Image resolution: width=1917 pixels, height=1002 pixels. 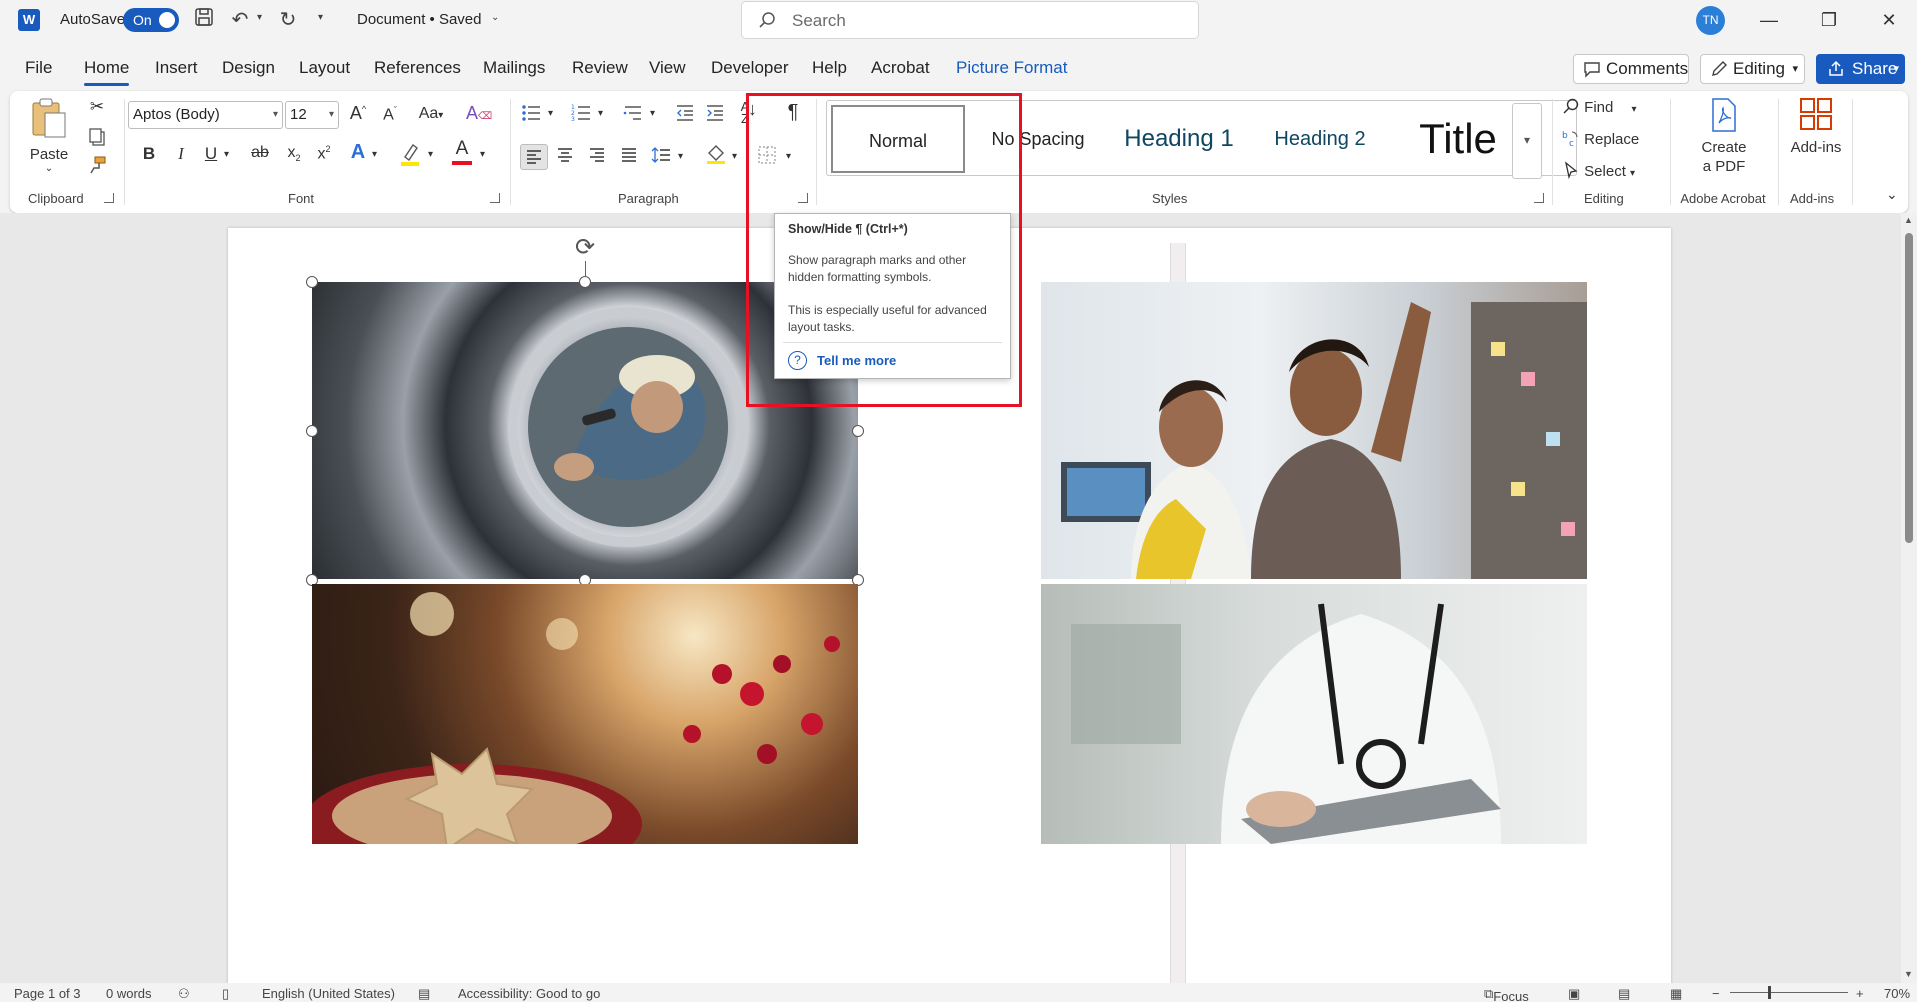 I want to click on shading-dropdown-icon: ▾, so click(x=734, y=156).